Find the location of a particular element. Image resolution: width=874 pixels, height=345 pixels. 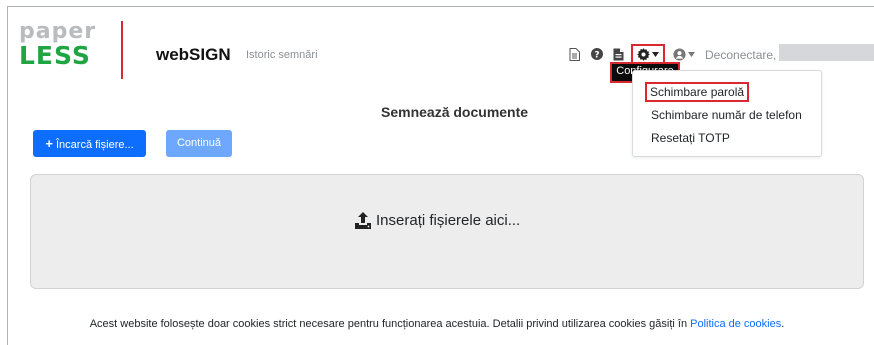

logo-divider is located at coordinates (122, 50).